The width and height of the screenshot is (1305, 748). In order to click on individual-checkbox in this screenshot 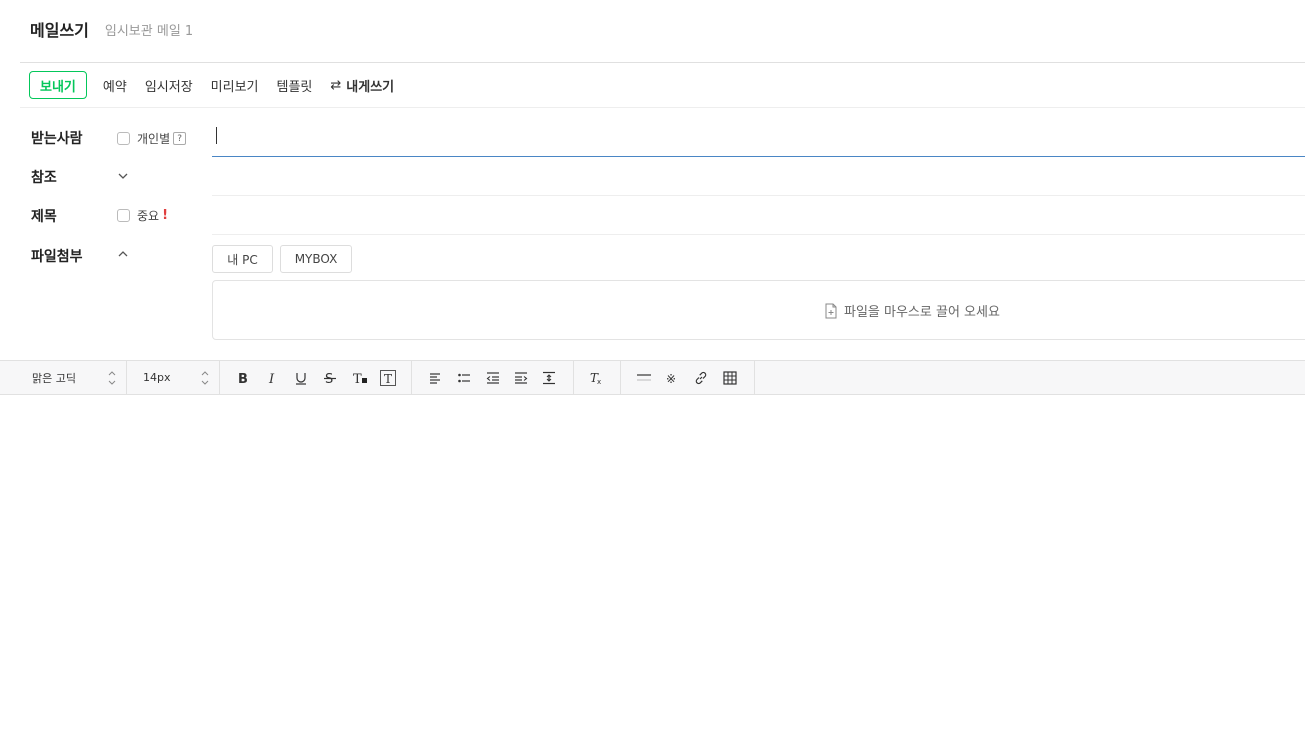, I will do `click(123, 138)`.